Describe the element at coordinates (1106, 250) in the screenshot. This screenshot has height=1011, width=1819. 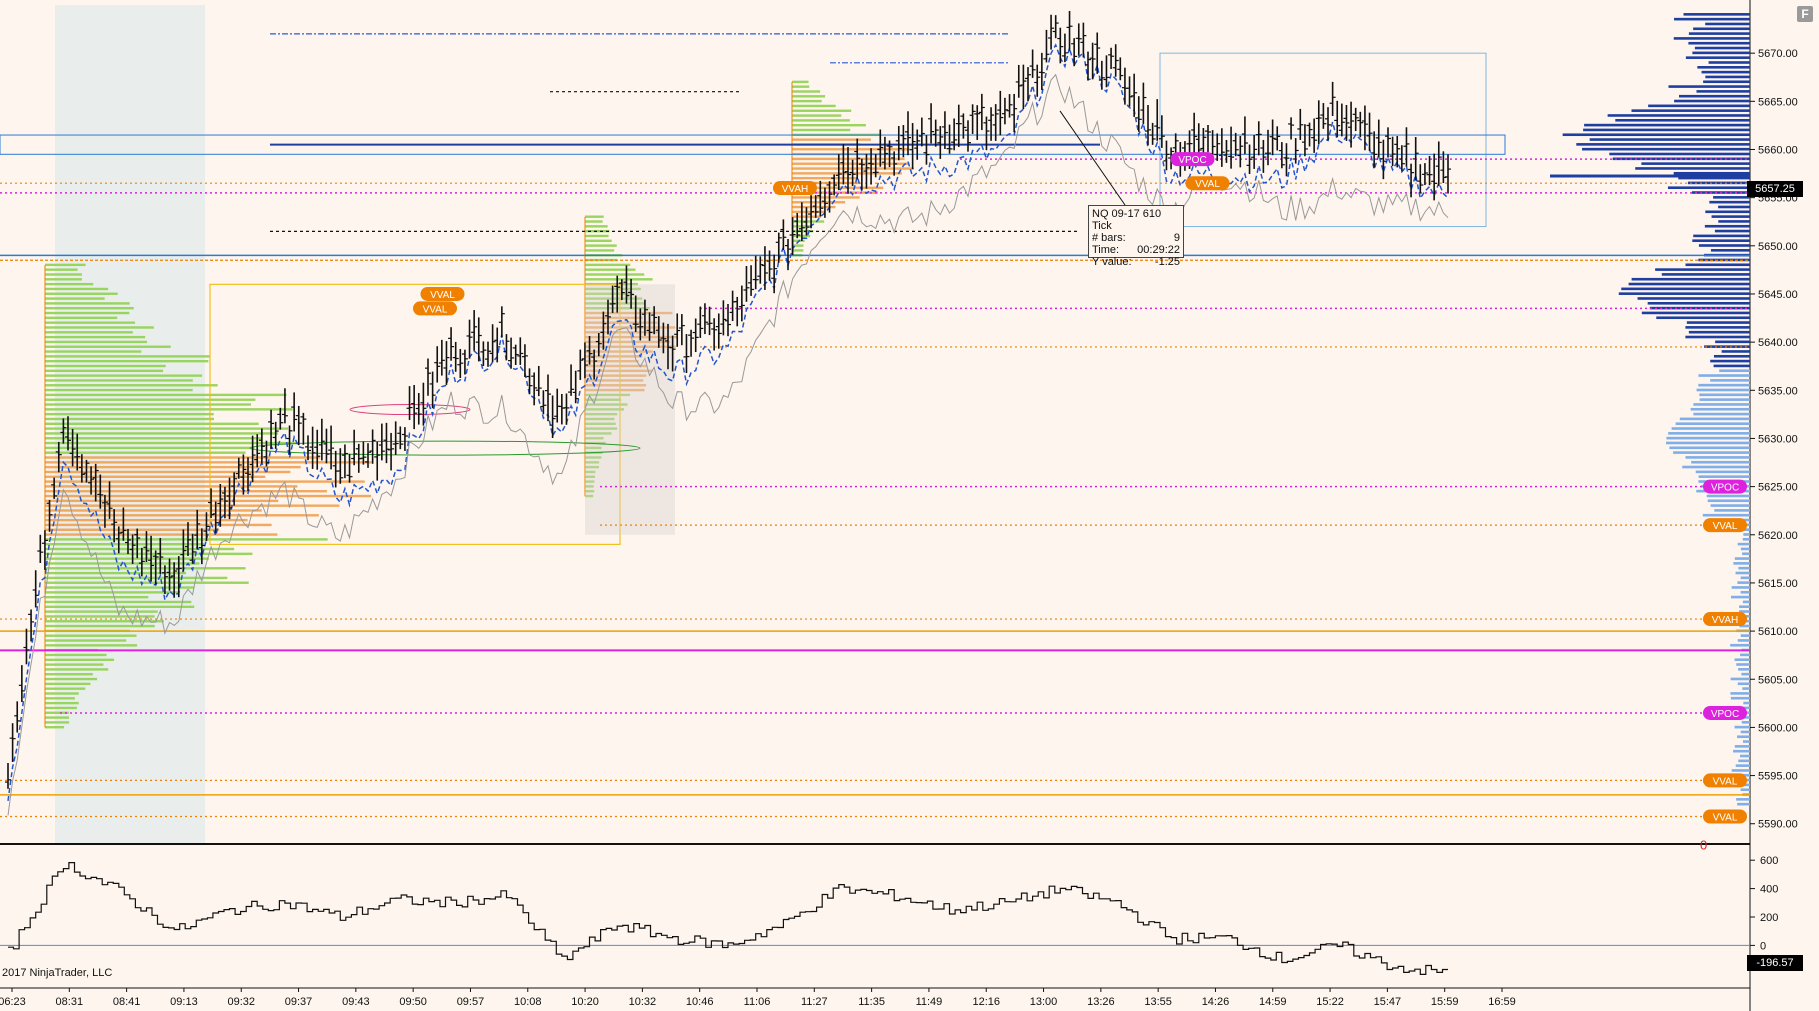
I see `tooltip-label: Time:` at that location.